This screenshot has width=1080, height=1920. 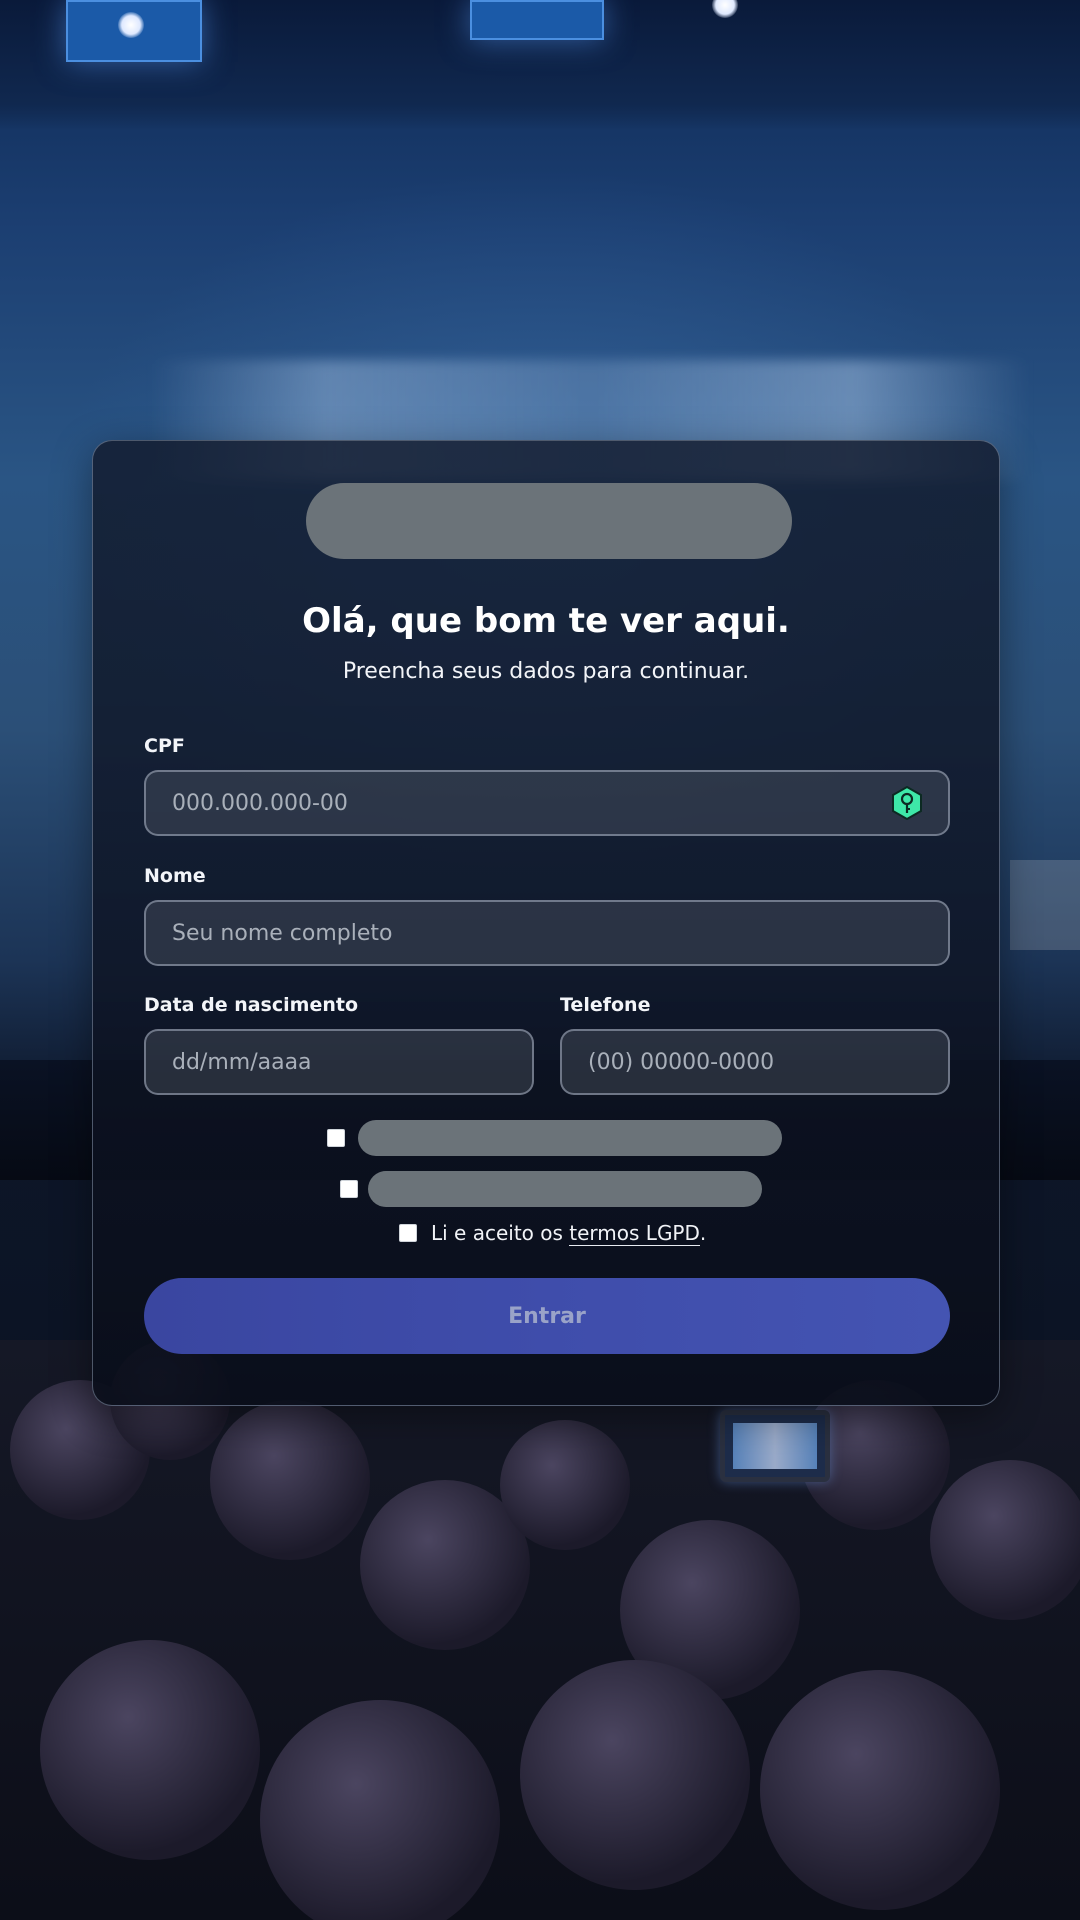 I want to click on enter-button: Entrar, so click(x=547, y=1316).